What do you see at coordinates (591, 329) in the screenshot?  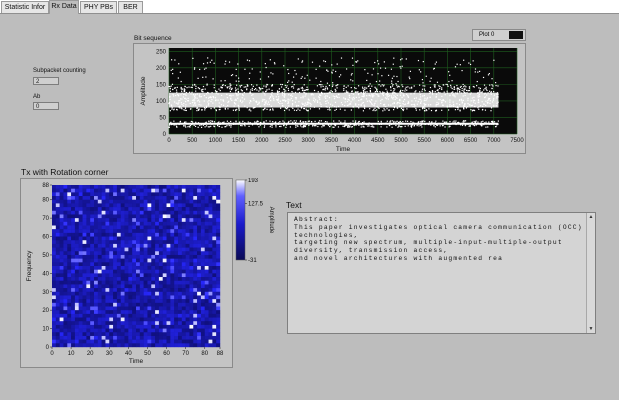 I see `scroll-down-icon: ▼` at bounding box center [591, 329].